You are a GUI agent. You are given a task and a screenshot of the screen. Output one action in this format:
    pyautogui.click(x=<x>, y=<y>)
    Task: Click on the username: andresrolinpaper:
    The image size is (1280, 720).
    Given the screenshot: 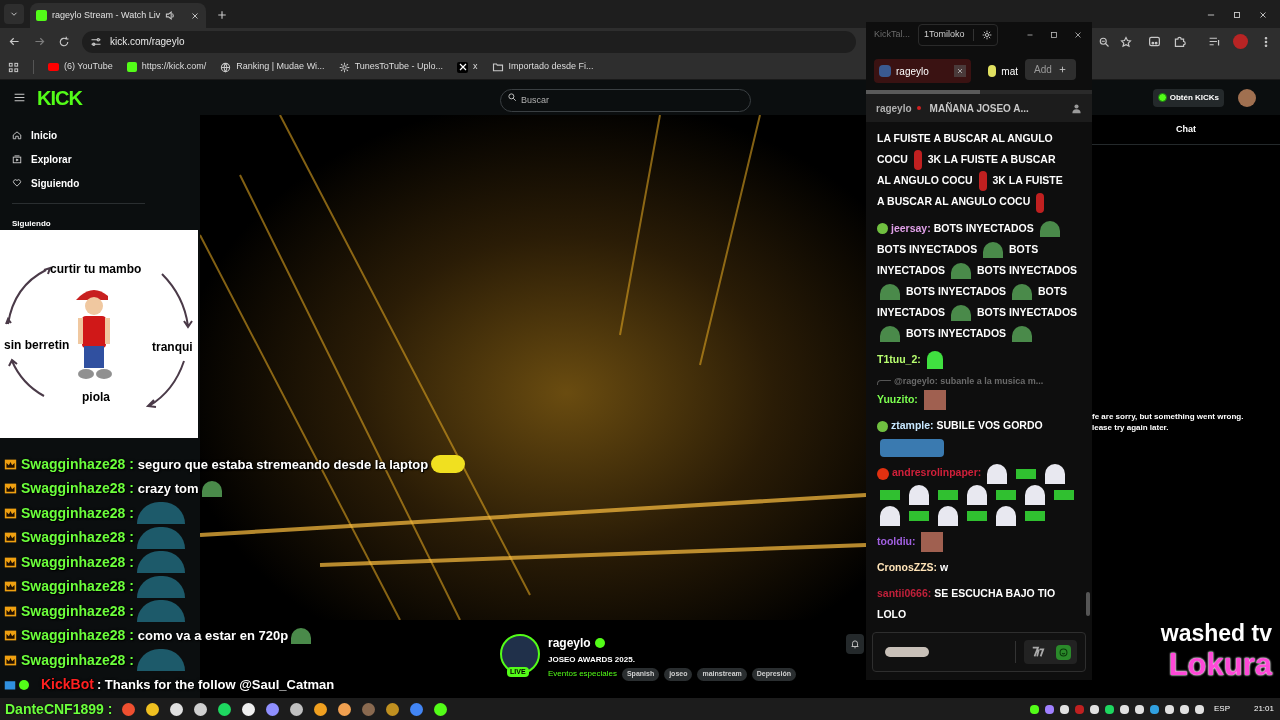 What is the action you would take?
    pyautogui.click(x=937, y=472)
    